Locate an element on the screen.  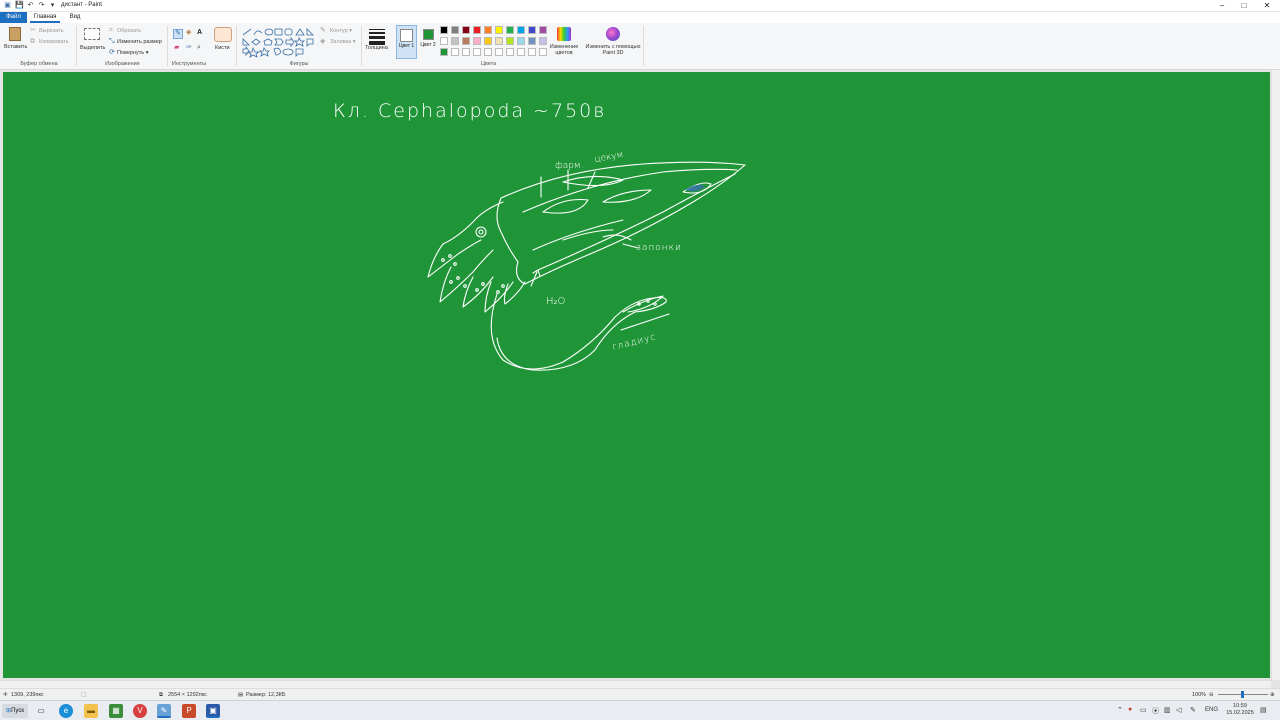
title-bar: ▣ 💾 ↶ ↷ ▾ дистант - Paint – □ ✕ is located at coordinates (640, 6).